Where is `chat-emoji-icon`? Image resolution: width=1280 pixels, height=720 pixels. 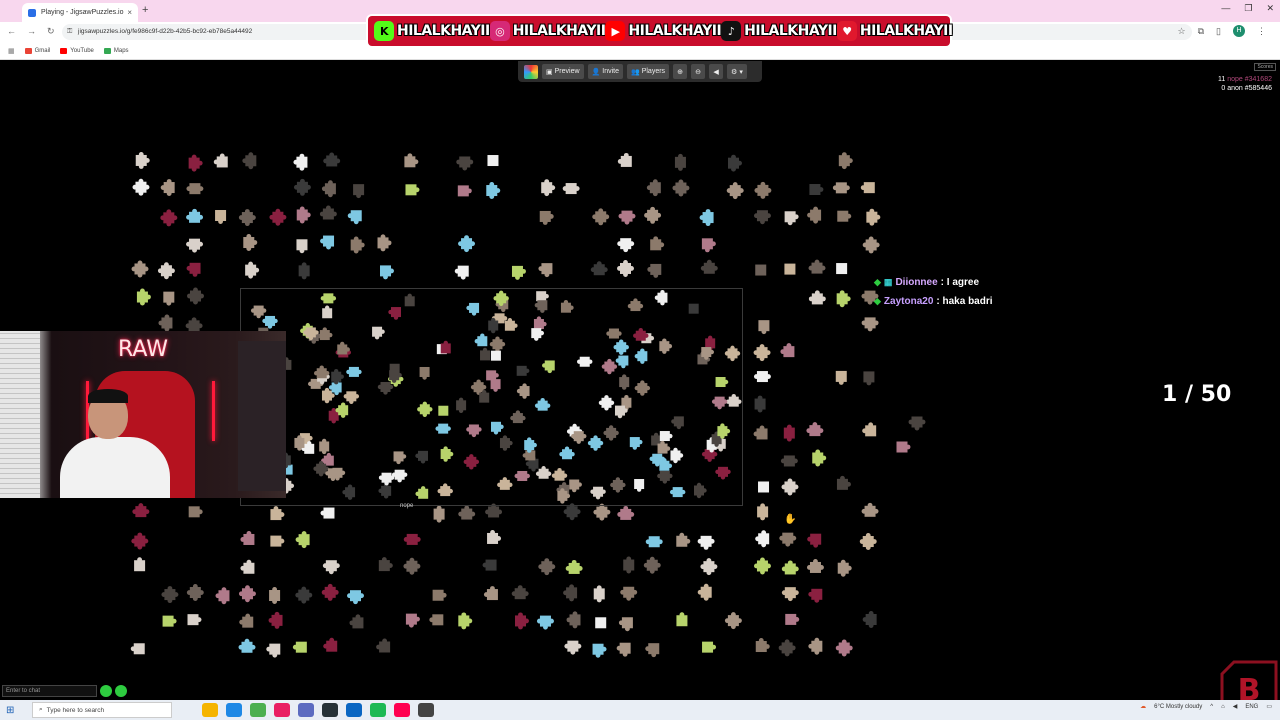
chat-emoji-icon is located at coordinates (121, 691).